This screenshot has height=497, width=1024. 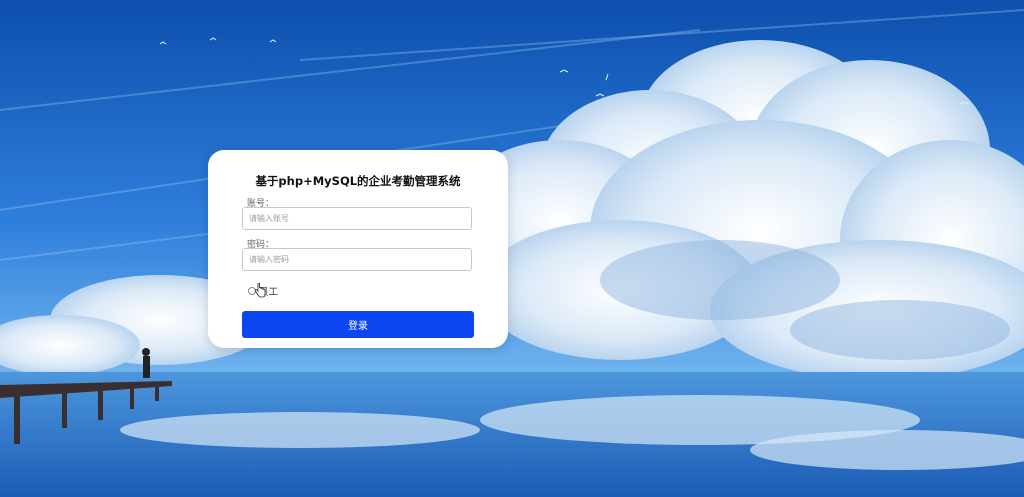 I want to click on login-card: 基于php+MySQL的企业考勤管理系统 账号： 密码： 员工 登录, so click(x=358, y=249).